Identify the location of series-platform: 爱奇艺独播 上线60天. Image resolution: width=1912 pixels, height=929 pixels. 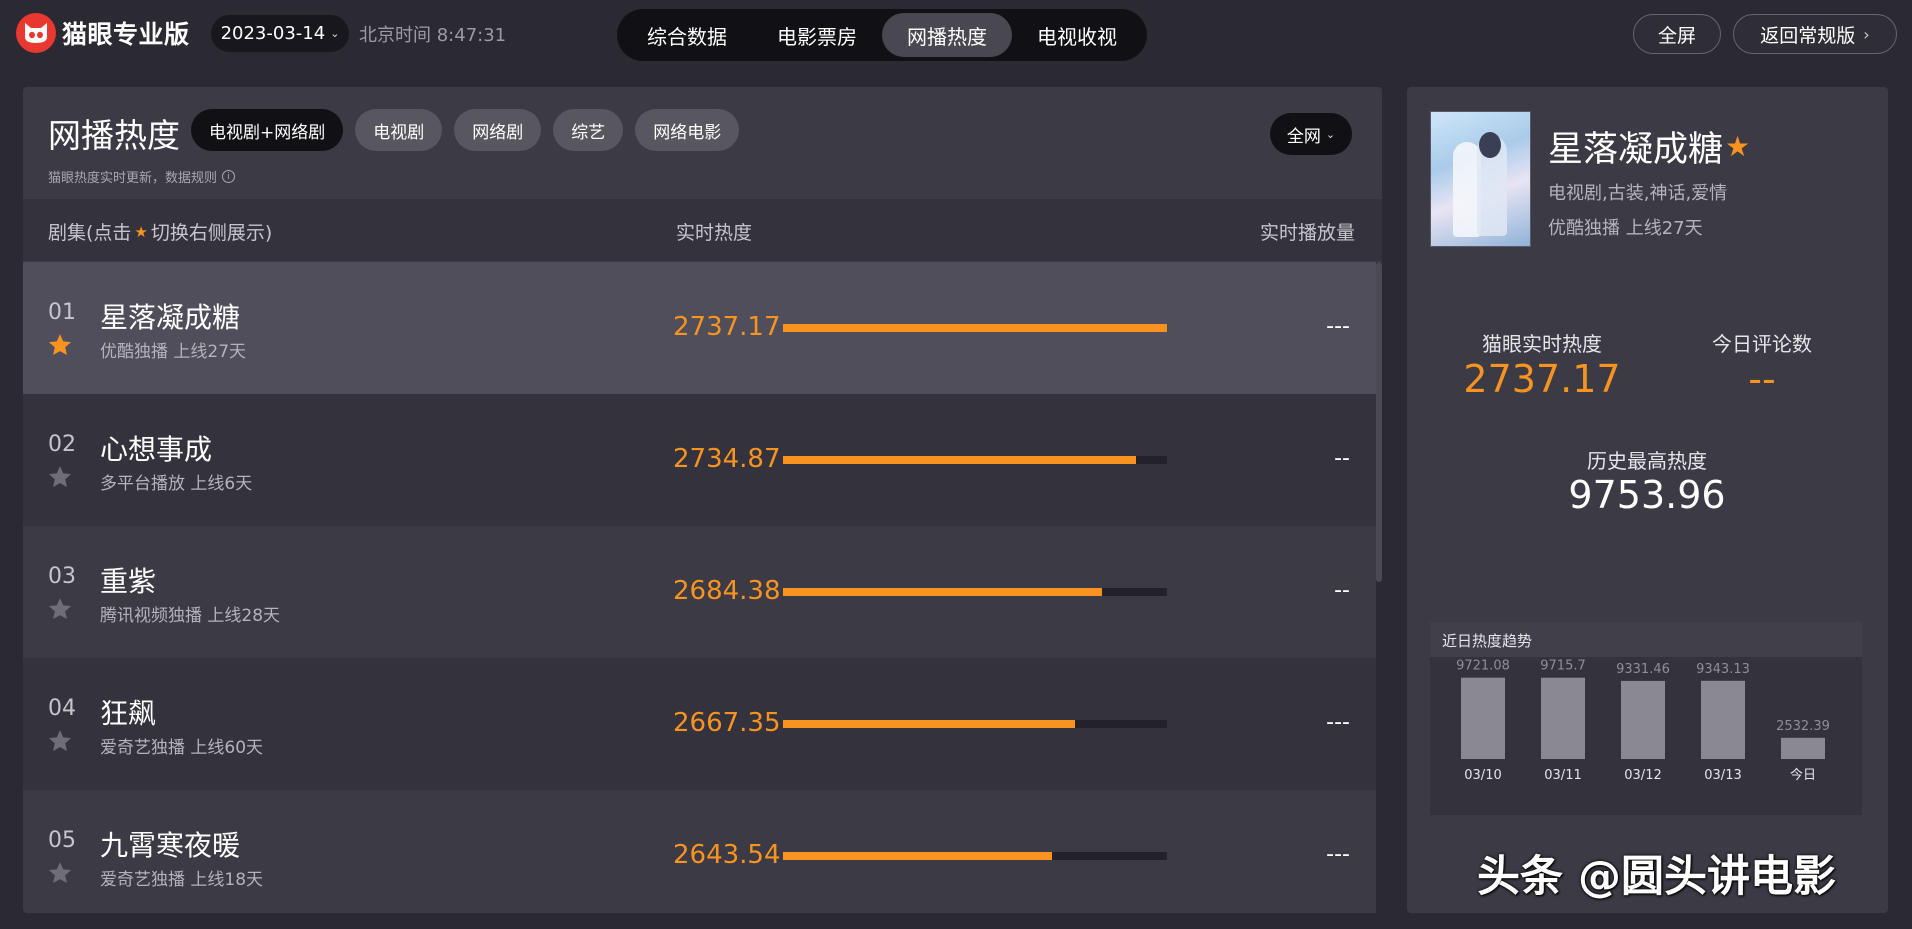
(182, 748).